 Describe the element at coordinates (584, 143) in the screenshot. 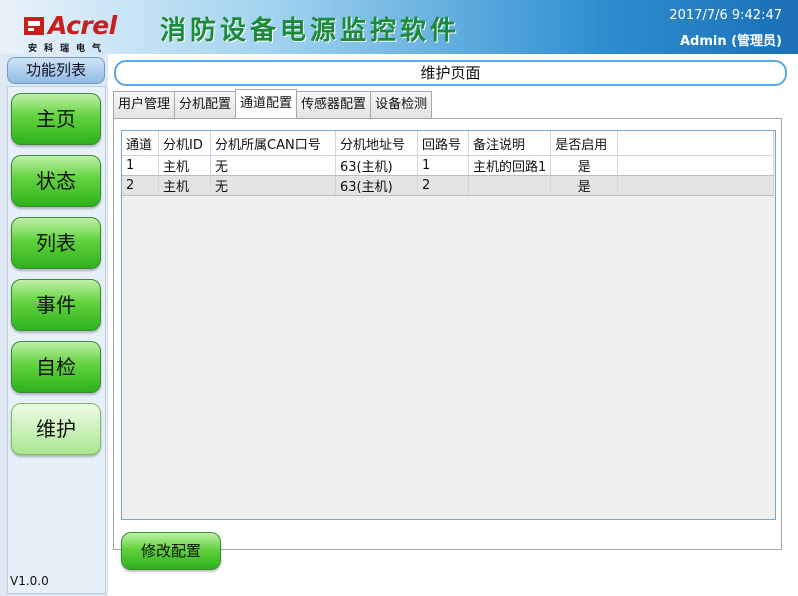

I see `column-header: 是否启用` at that location.